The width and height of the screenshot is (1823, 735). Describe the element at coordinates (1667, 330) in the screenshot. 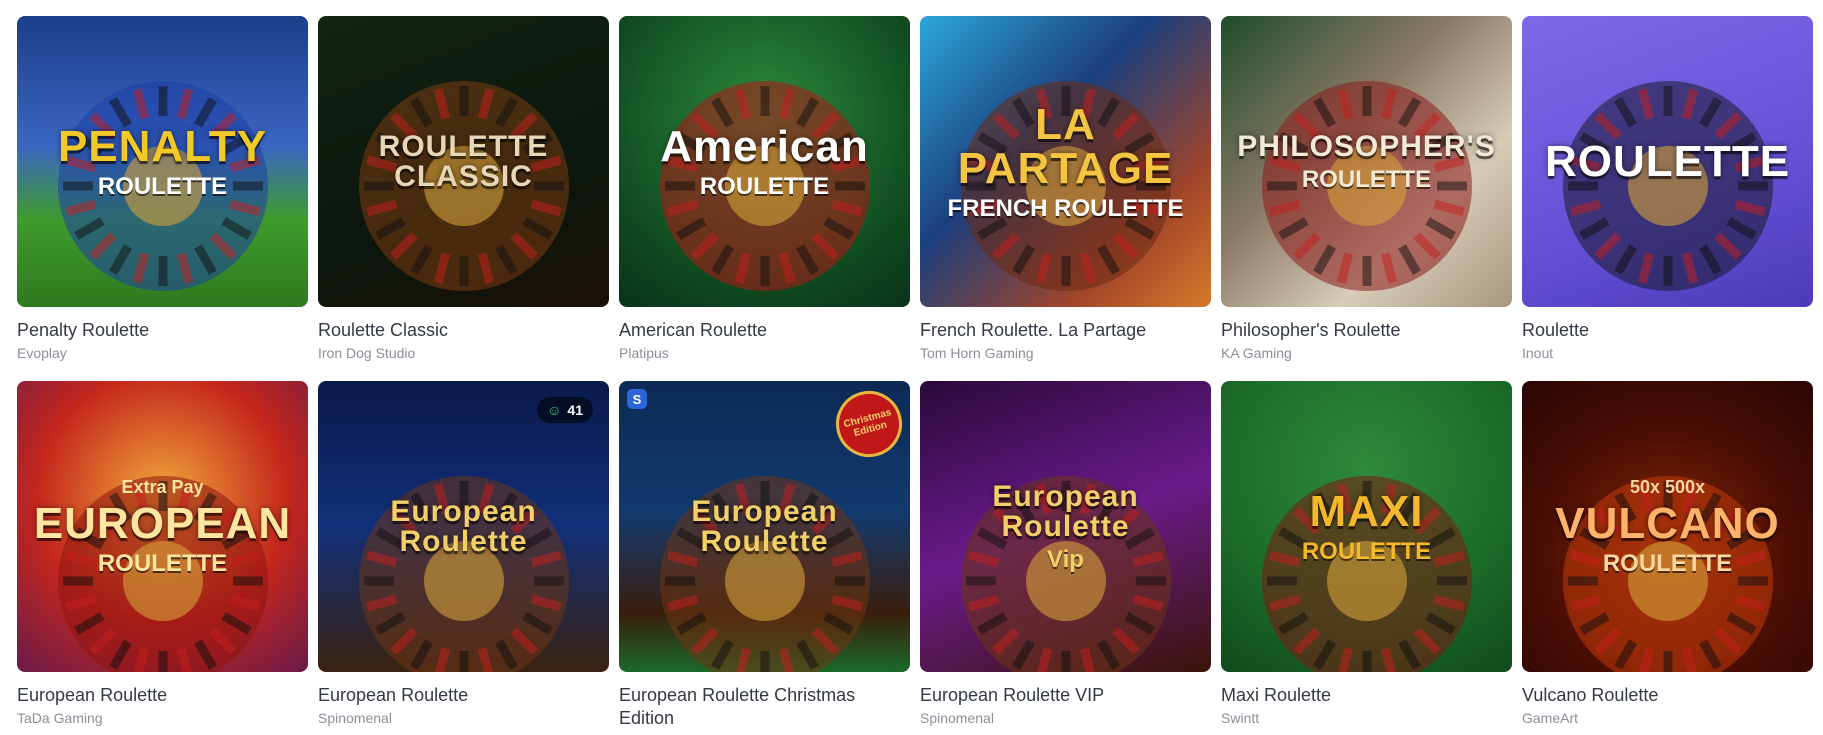

I see `game-title: Roulette` at that location.